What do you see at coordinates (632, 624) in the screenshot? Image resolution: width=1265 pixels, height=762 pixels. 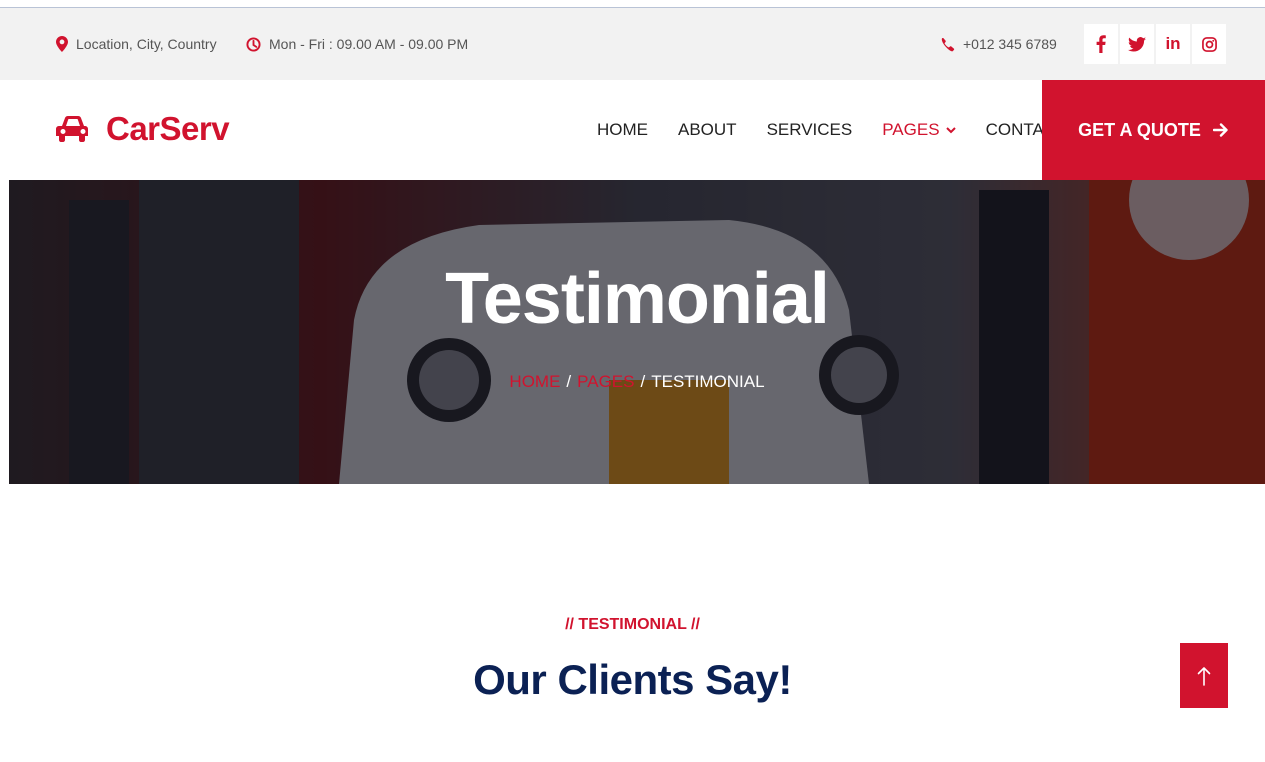 I see `section-eyebrow: // TESTIMONIAL //` at bounding box center [632, 624].